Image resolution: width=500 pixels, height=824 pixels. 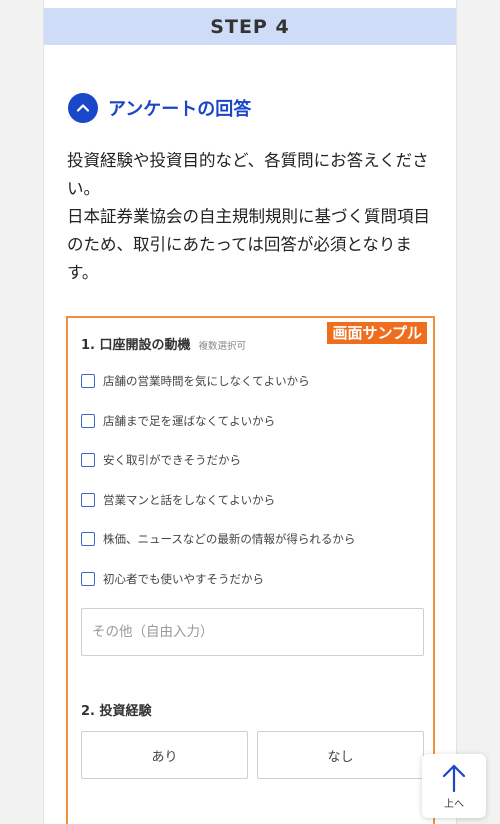 I want to click on question-title: 2. 投資経験, so click(x=116, y=711).